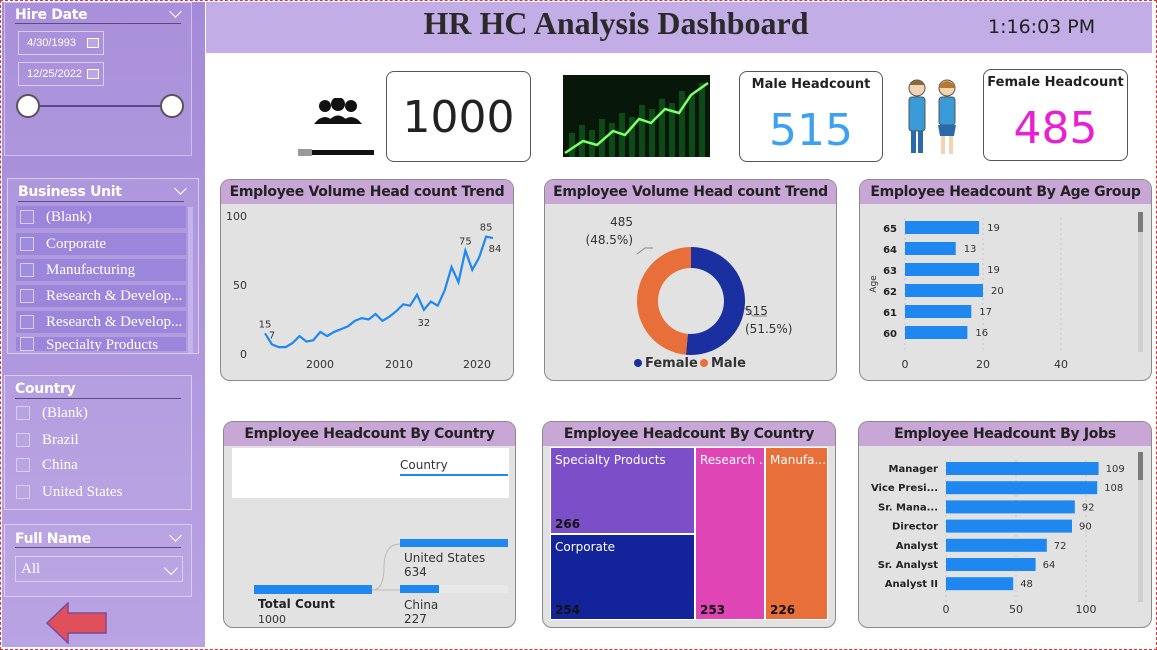  I want to click on treemap-tile: Specialty Products 266, so click(622, 490).